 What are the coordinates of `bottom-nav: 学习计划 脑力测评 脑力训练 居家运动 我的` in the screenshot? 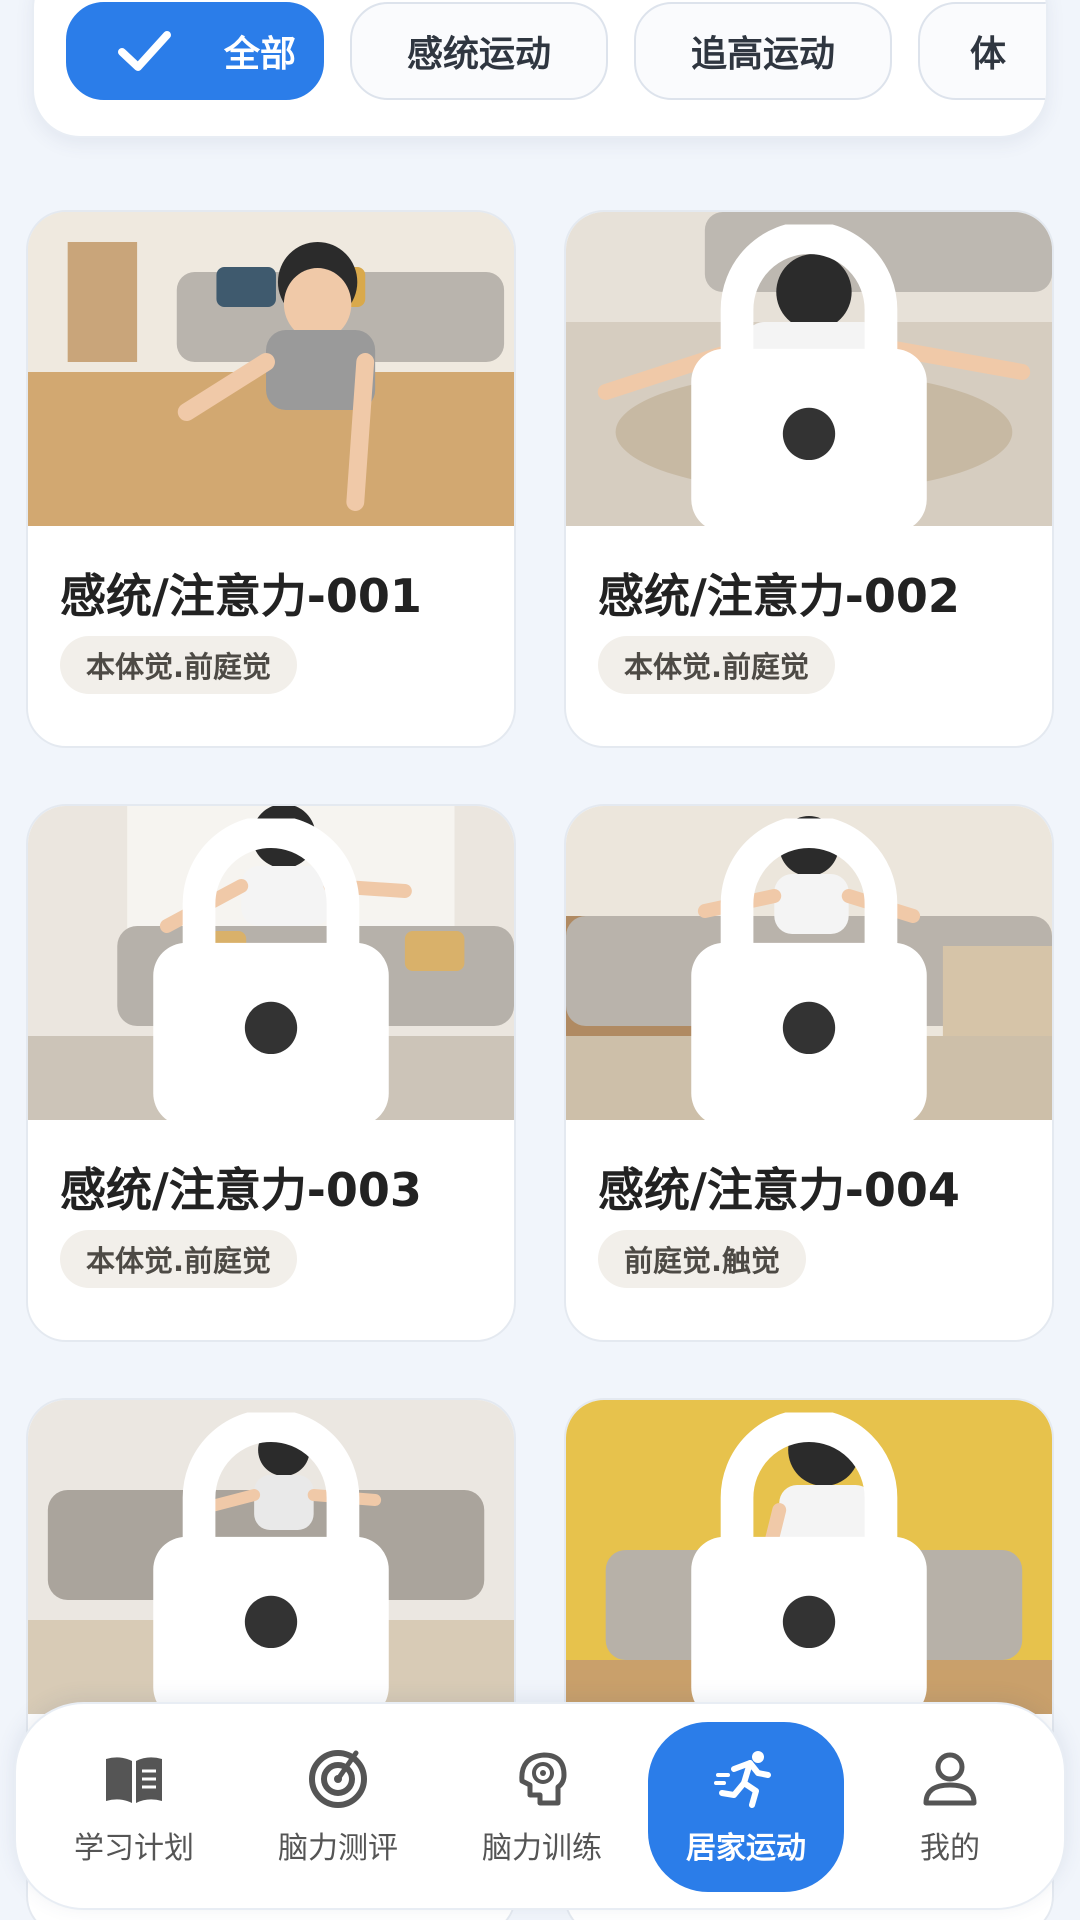 It's located at (540, 1806).